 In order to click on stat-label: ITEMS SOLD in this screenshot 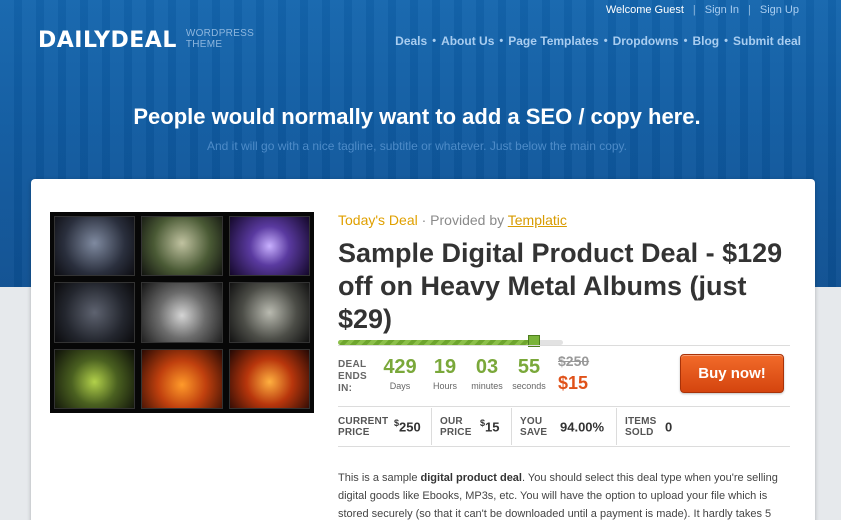, I will do `click(641, 426)`.